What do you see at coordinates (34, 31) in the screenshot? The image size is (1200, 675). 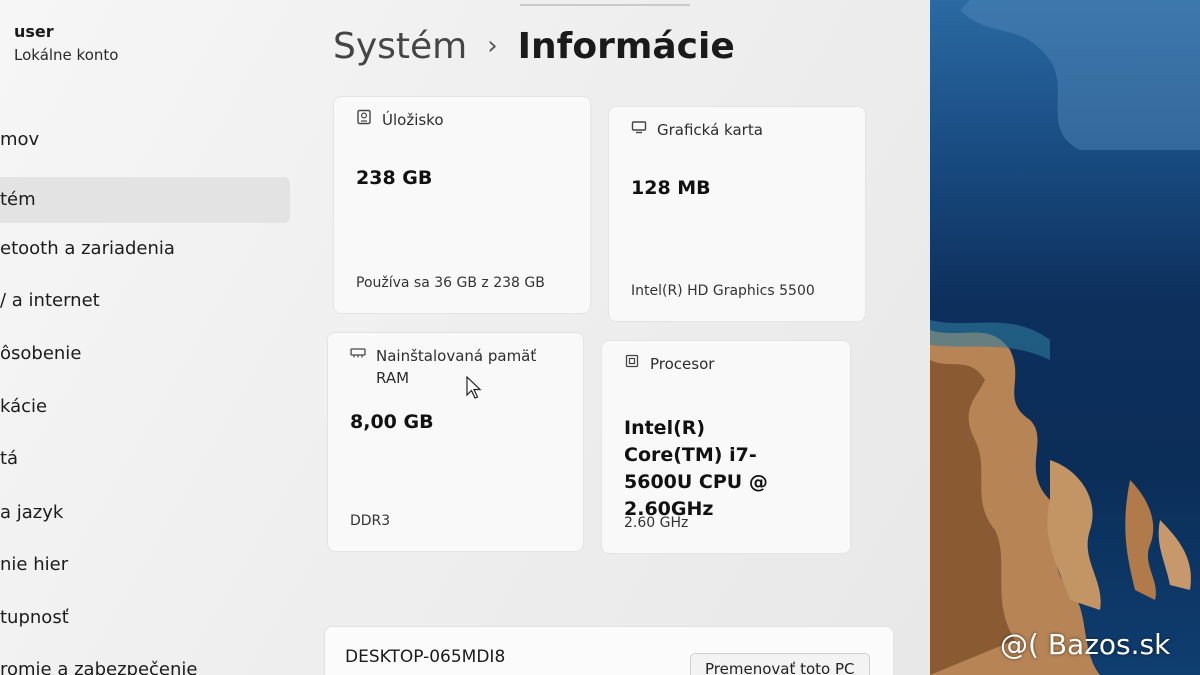 I see `user-name: user` at bounding box center [34, 31].